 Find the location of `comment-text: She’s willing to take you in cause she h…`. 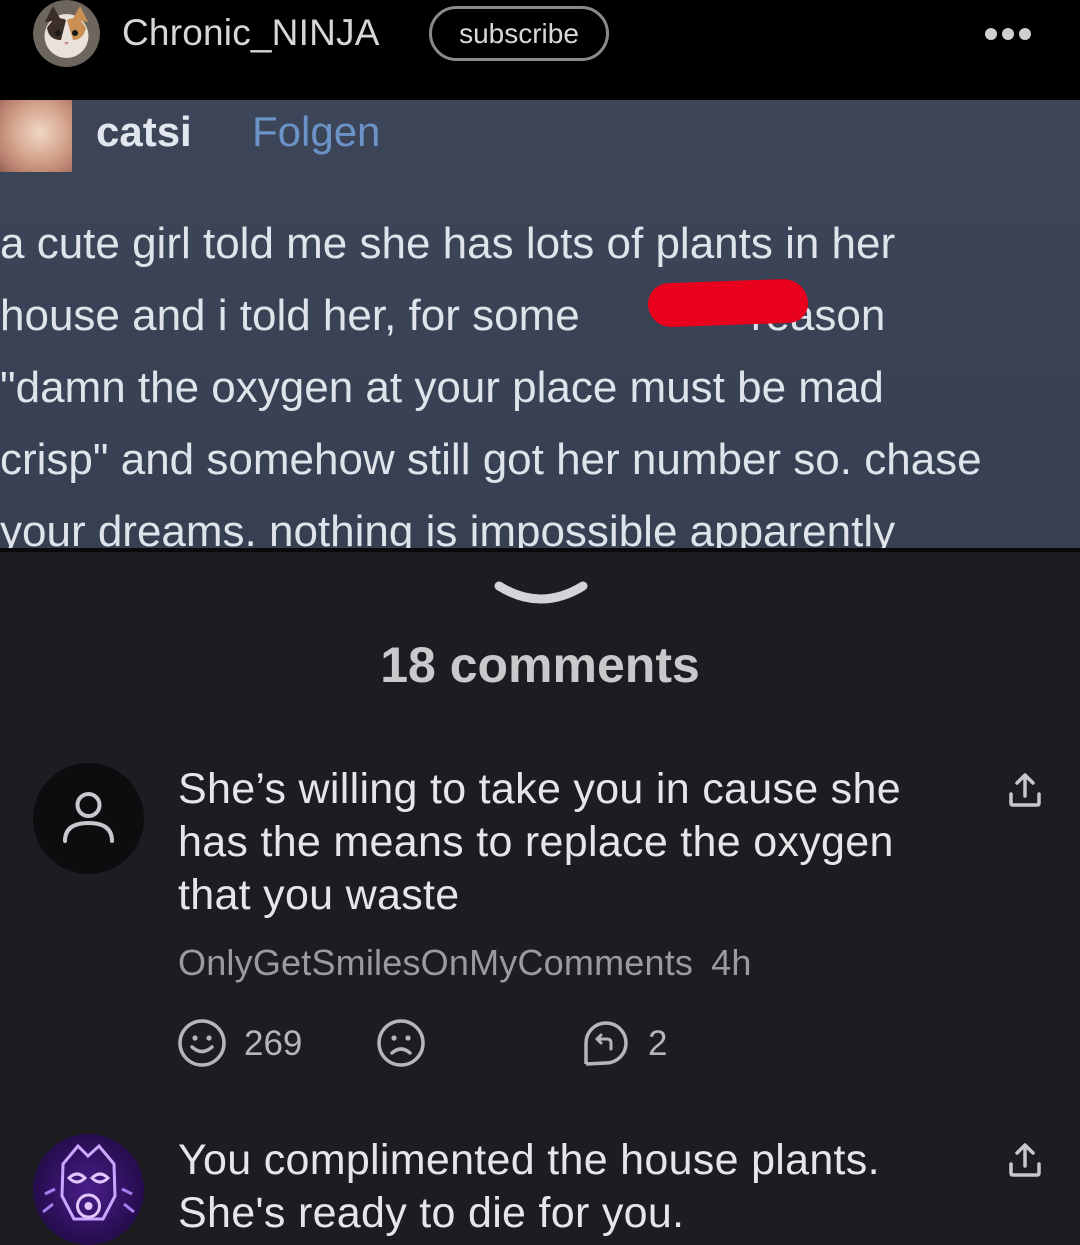

comment-text: She’s willing to take you in cause she h… is located at coordinates (539, 842).